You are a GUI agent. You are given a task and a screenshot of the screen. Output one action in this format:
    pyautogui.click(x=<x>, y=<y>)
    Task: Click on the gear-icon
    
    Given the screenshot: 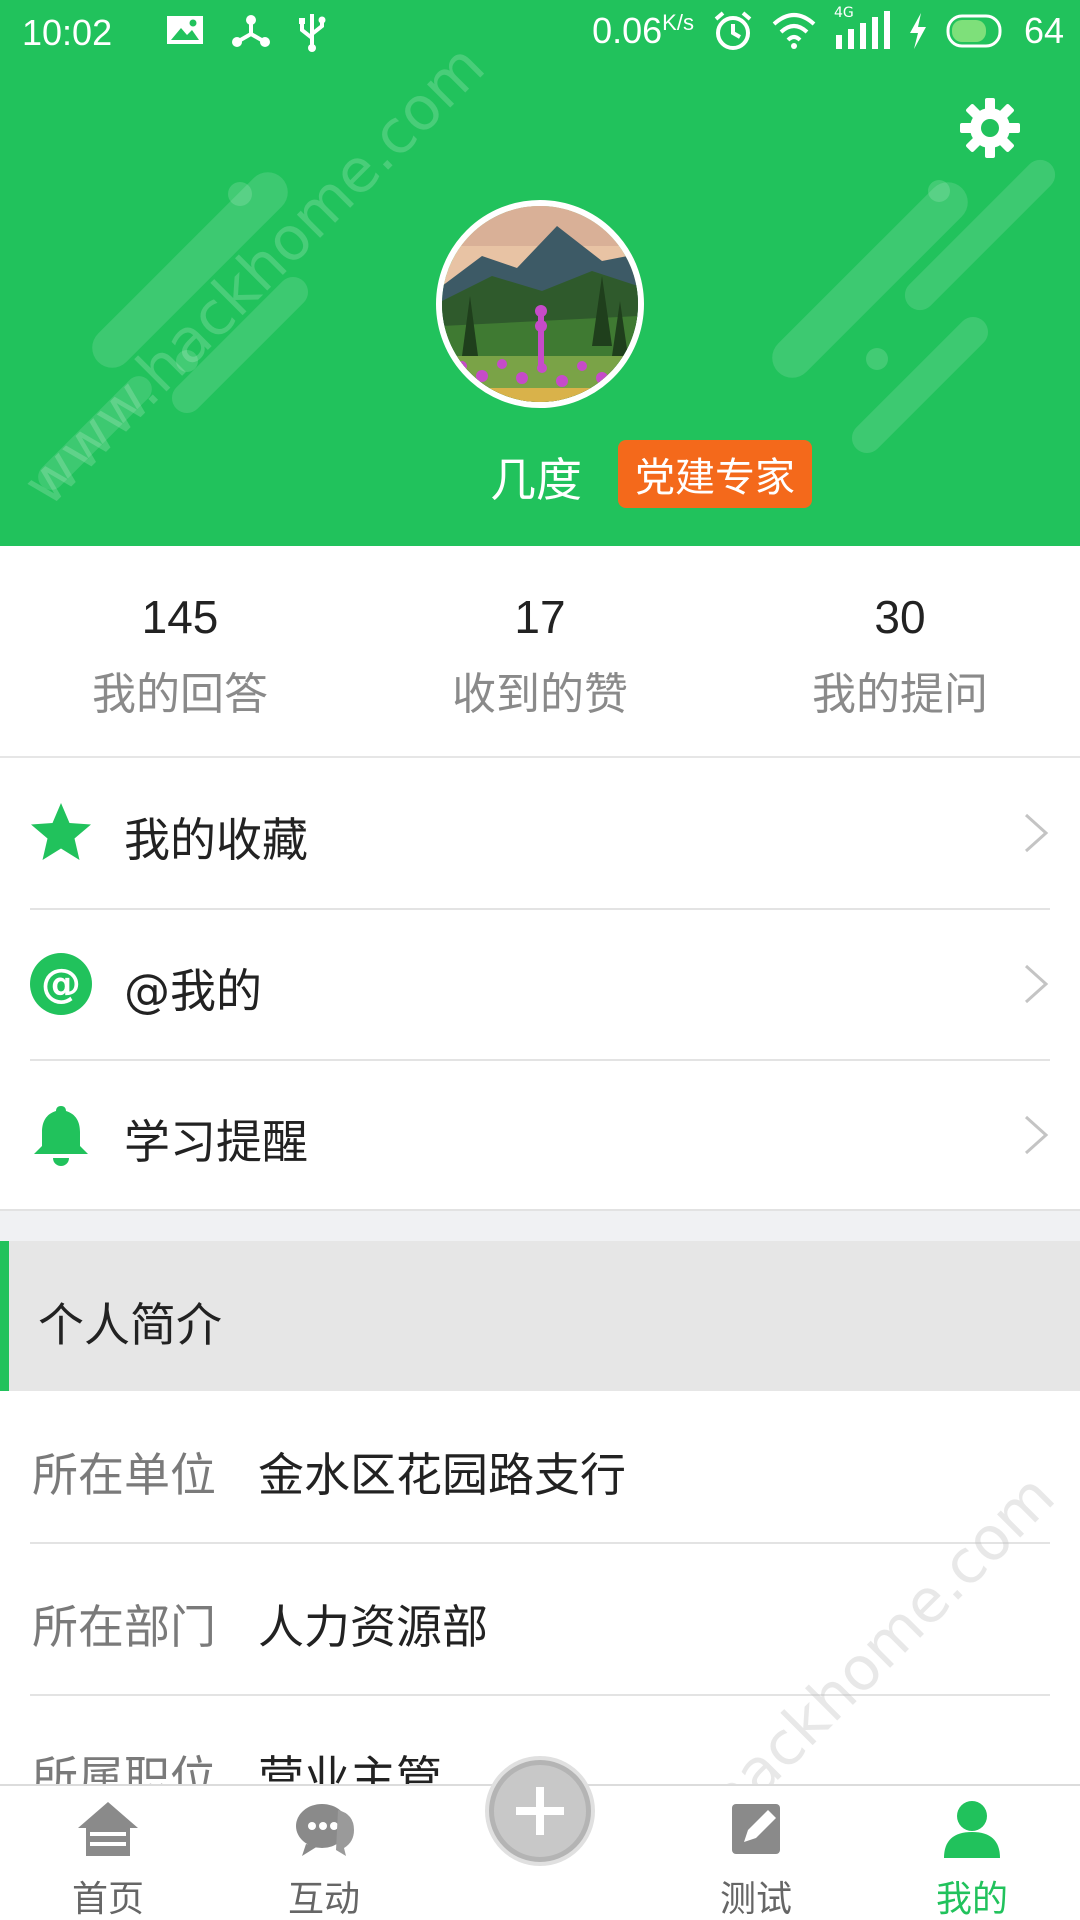 What is the action you would take?
    pyautogui.click(x=990, y=128)
    